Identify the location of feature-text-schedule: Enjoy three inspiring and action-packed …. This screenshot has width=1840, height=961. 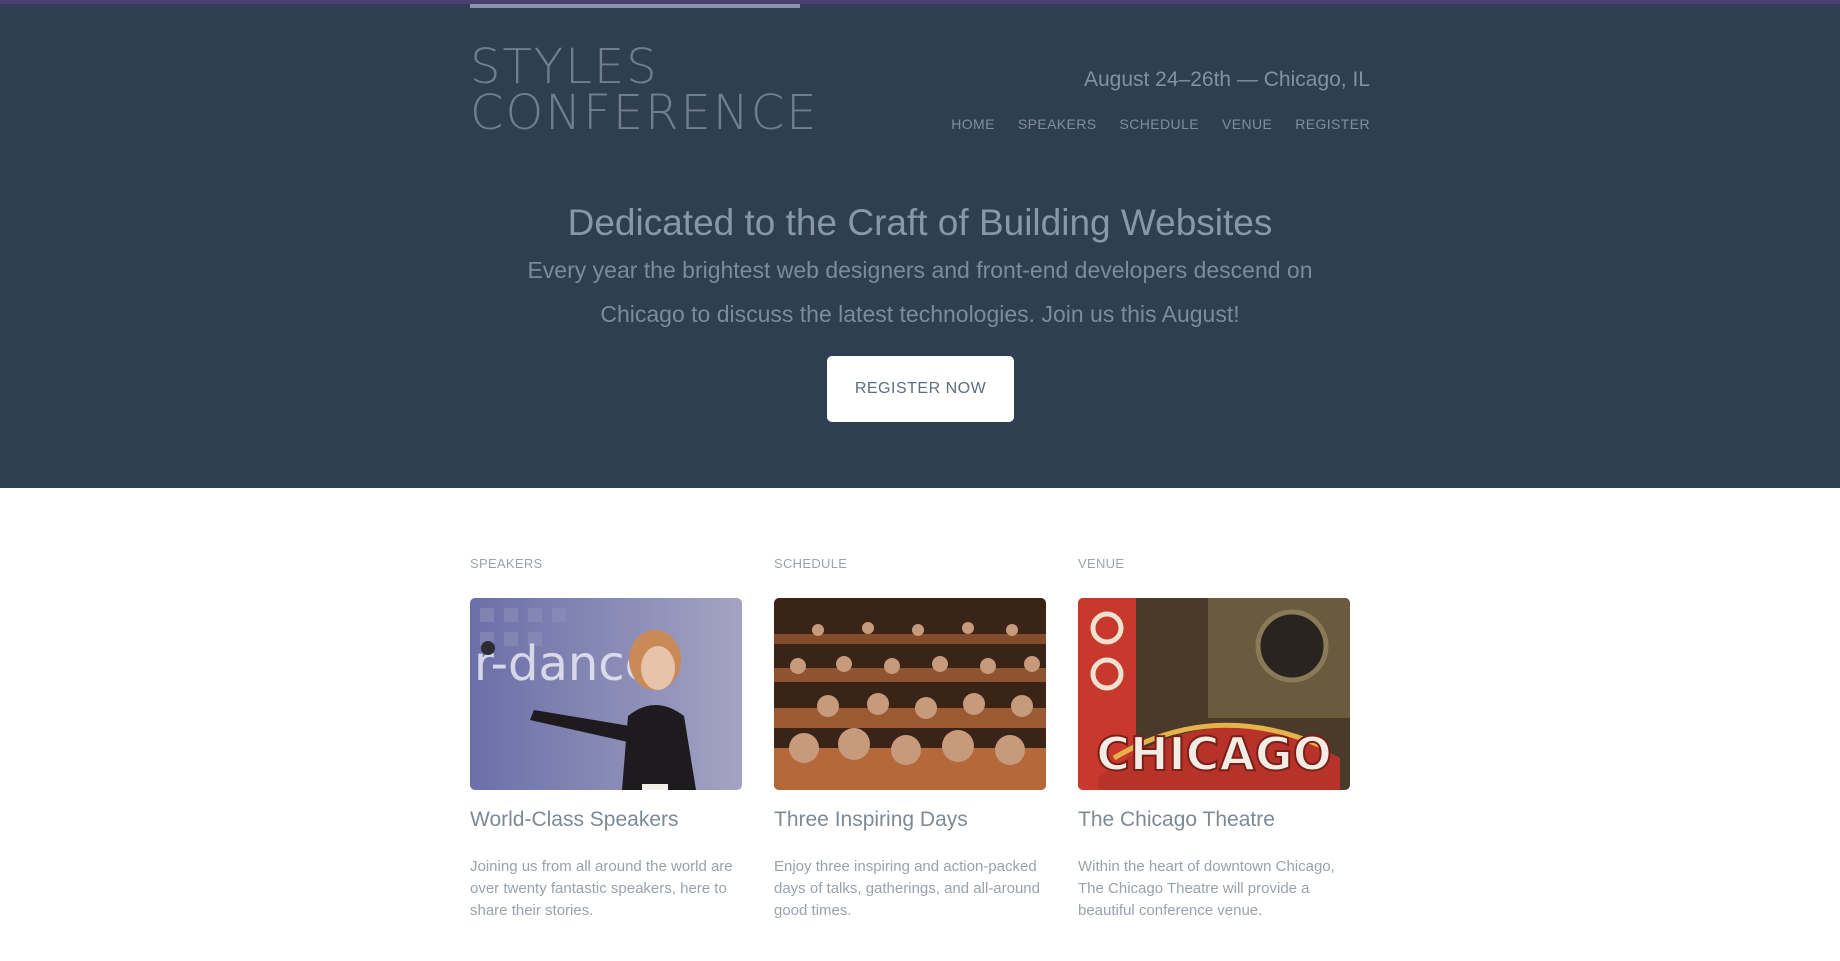
(907, 888).